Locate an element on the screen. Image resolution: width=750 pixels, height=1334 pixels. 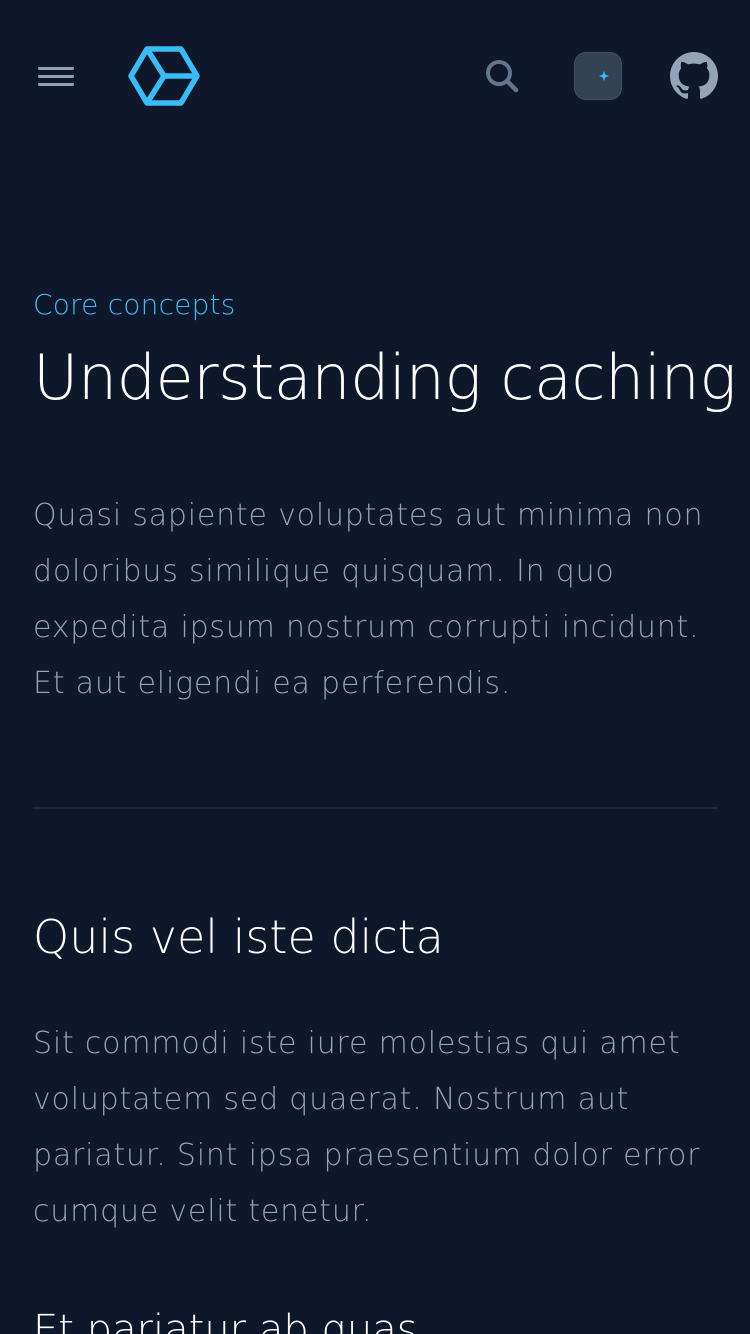
moon-sparkle-icon is located at coordinates (597, 76).